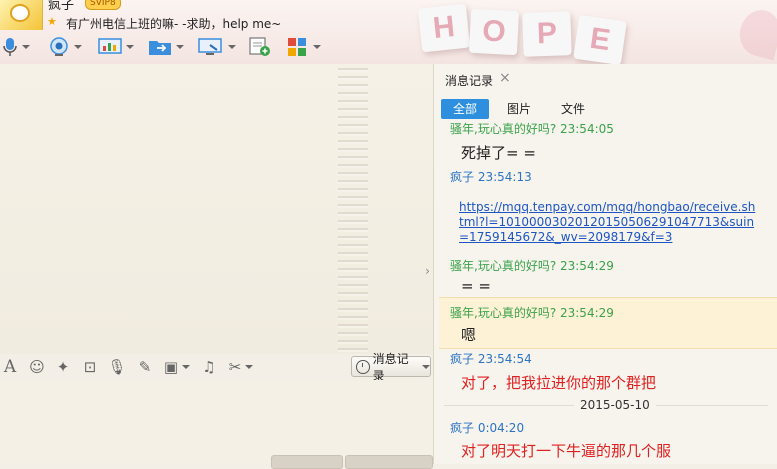  I want to click on message-sender: 疯子 0:04:20, so click(487, 428).